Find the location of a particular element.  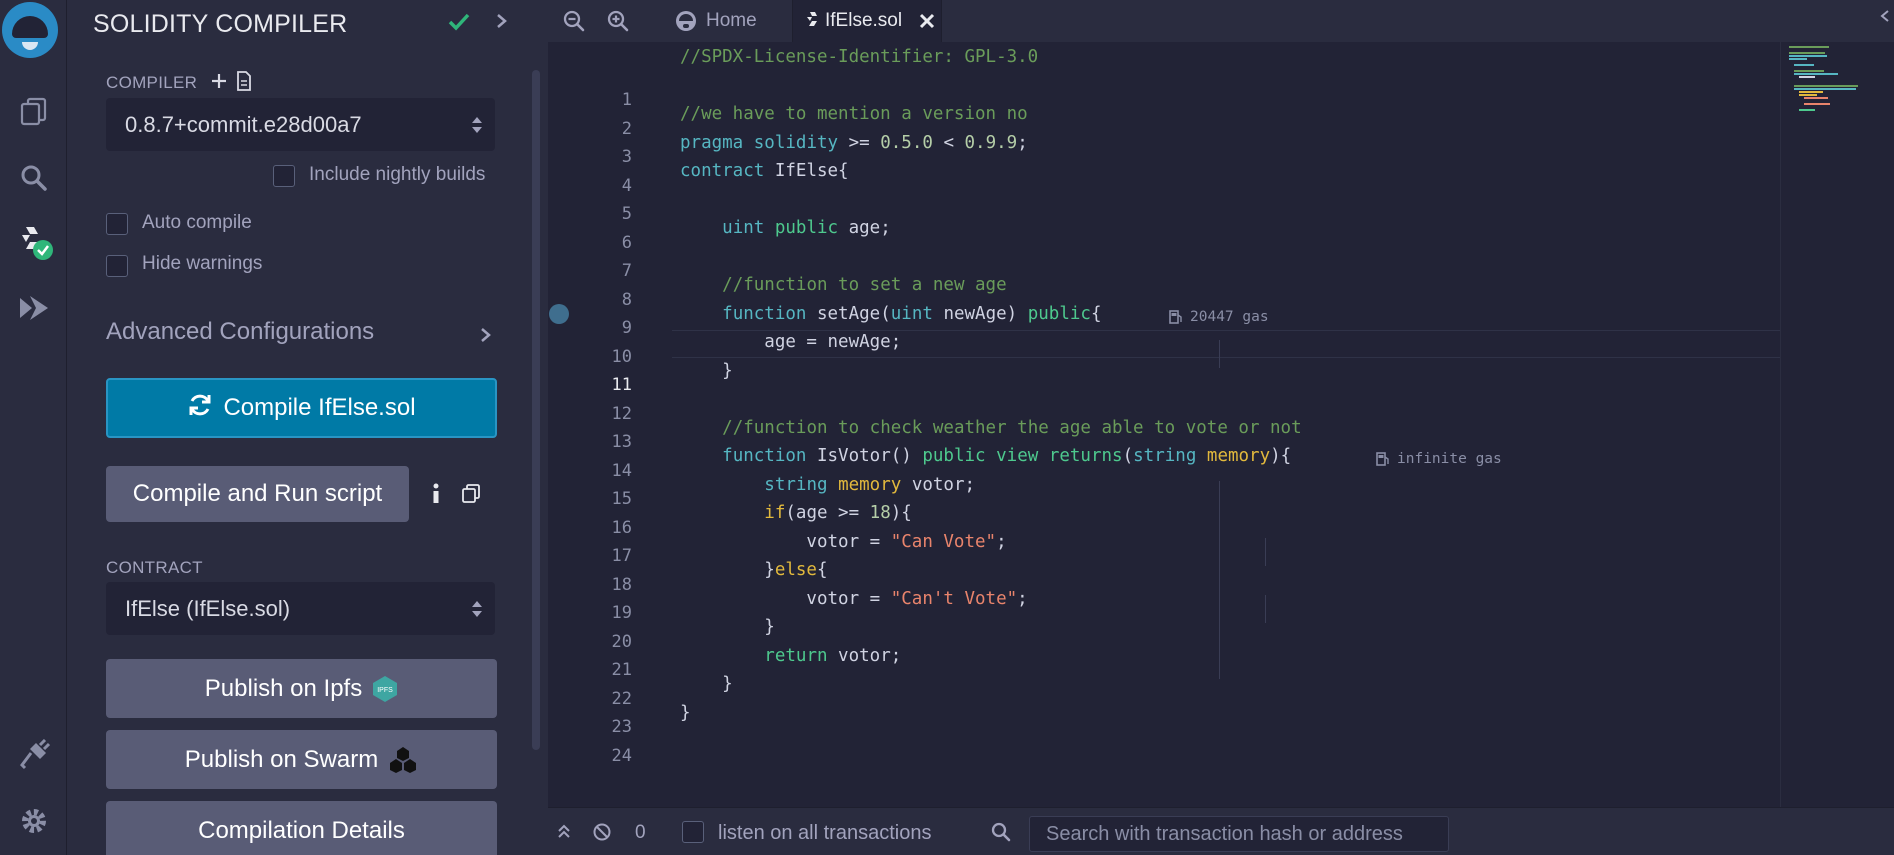

minimap is located at coordinates (1837, 424).